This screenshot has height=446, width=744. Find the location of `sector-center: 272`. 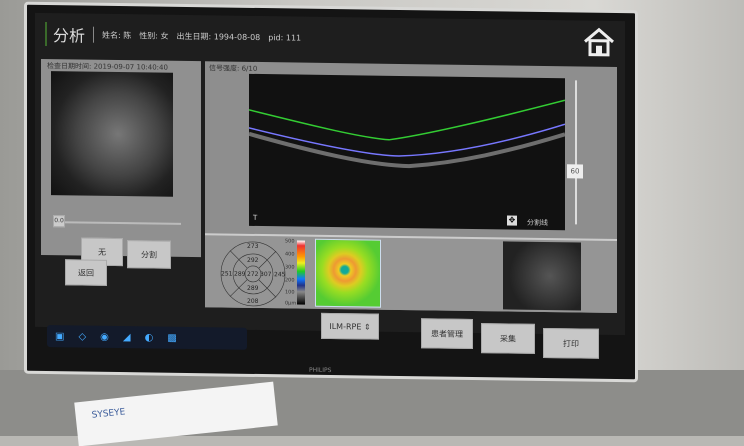

sector-center: 272 is located at coordinates (253, 274).